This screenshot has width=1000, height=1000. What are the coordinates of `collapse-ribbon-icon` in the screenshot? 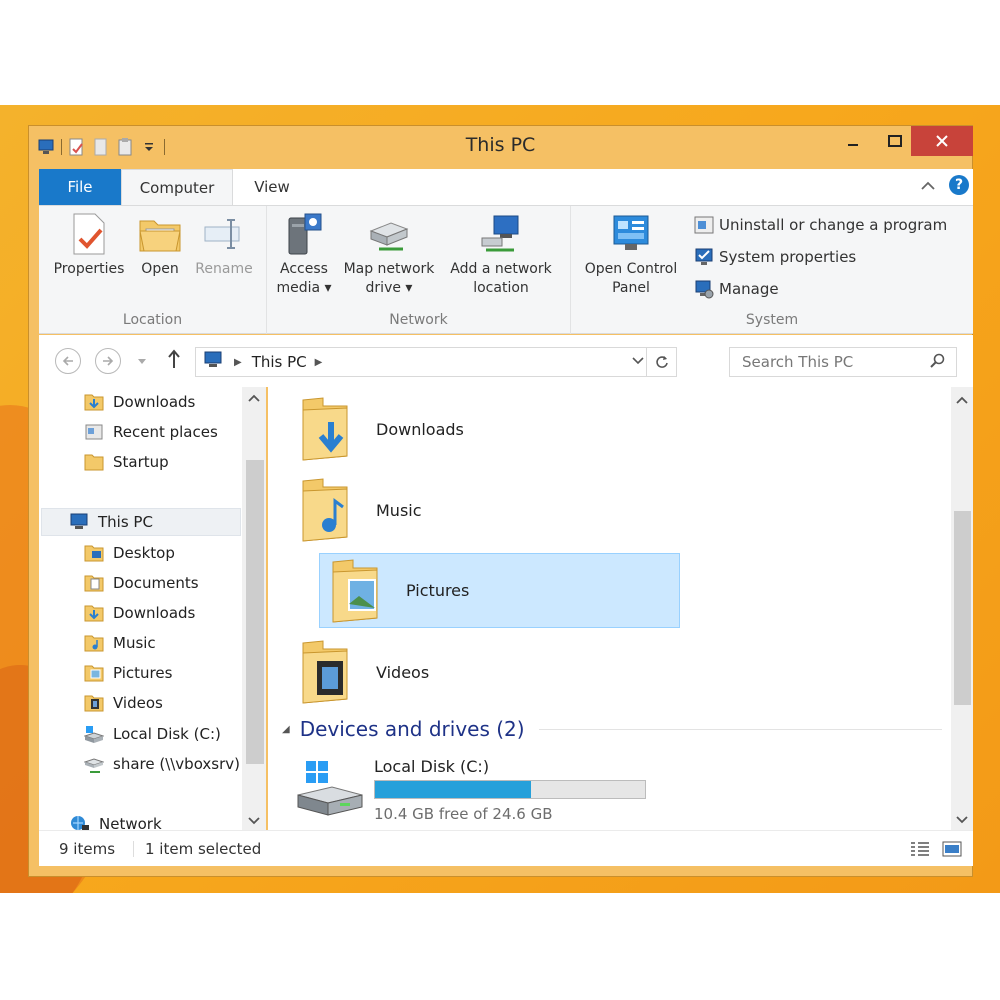 It's located at (928, 185).